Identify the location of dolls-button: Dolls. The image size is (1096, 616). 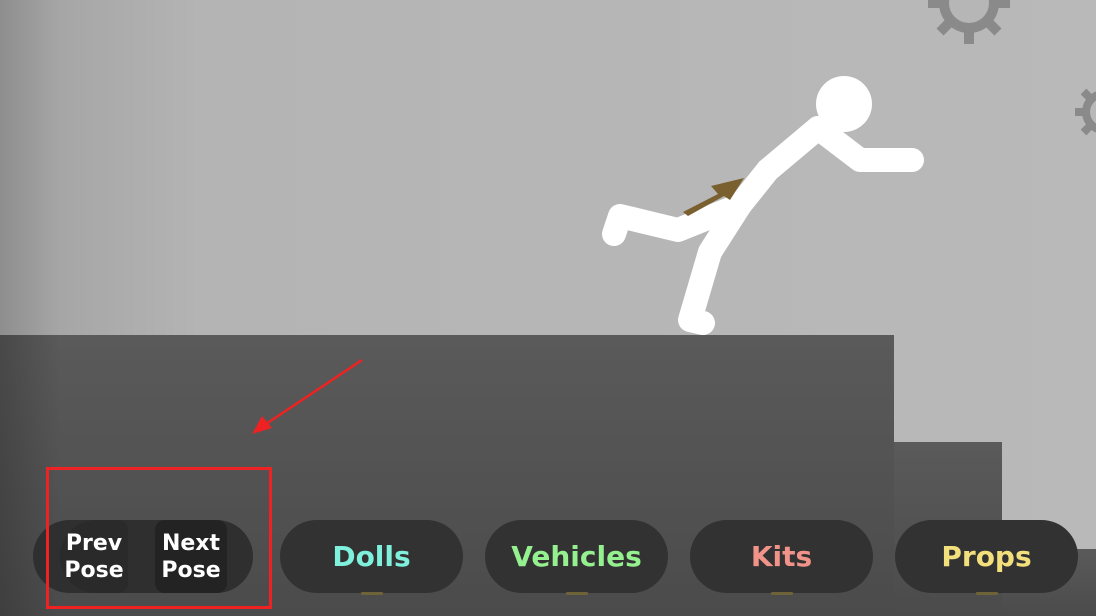
(371, 557).